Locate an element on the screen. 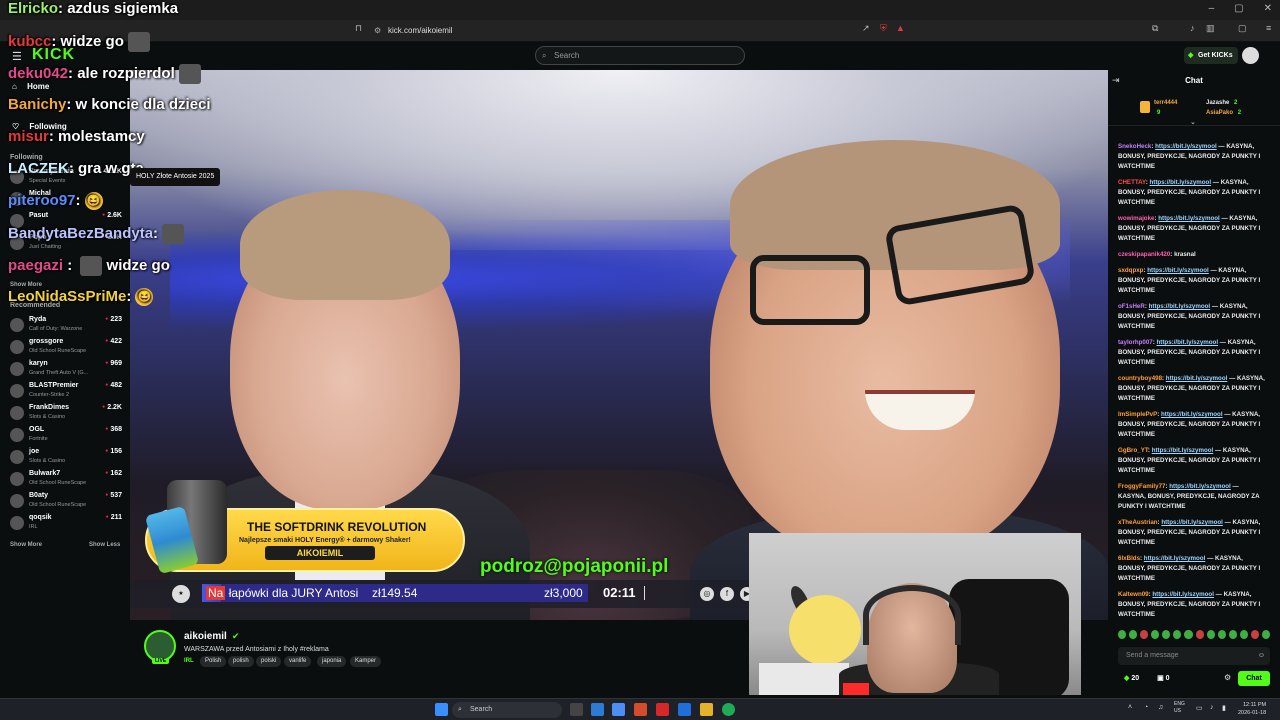 This screenshot has width=1280, height=720. tray-chevron-icon: ˄ is located at coordinates (1130, 707).